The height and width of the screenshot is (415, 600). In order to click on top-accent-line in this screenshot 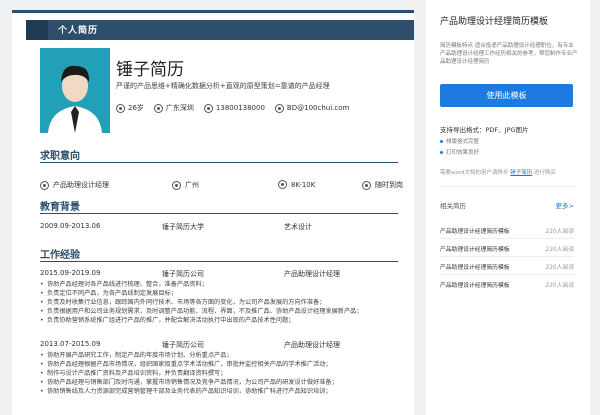, I will do `click(213, 11)`.